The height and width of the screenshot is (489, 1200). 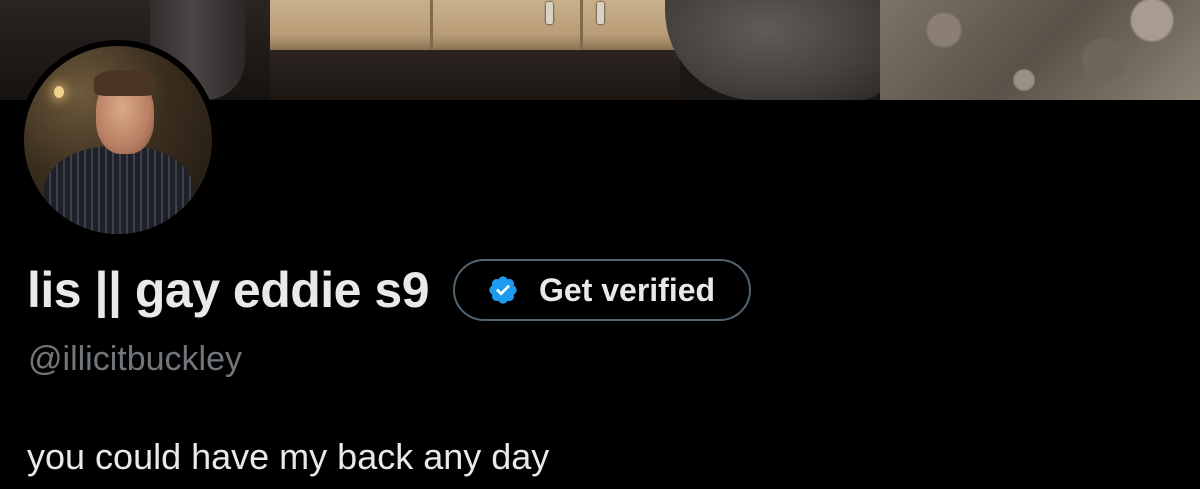 I want to click on get-verified-label: Get verified, so click(x=627, y=289).